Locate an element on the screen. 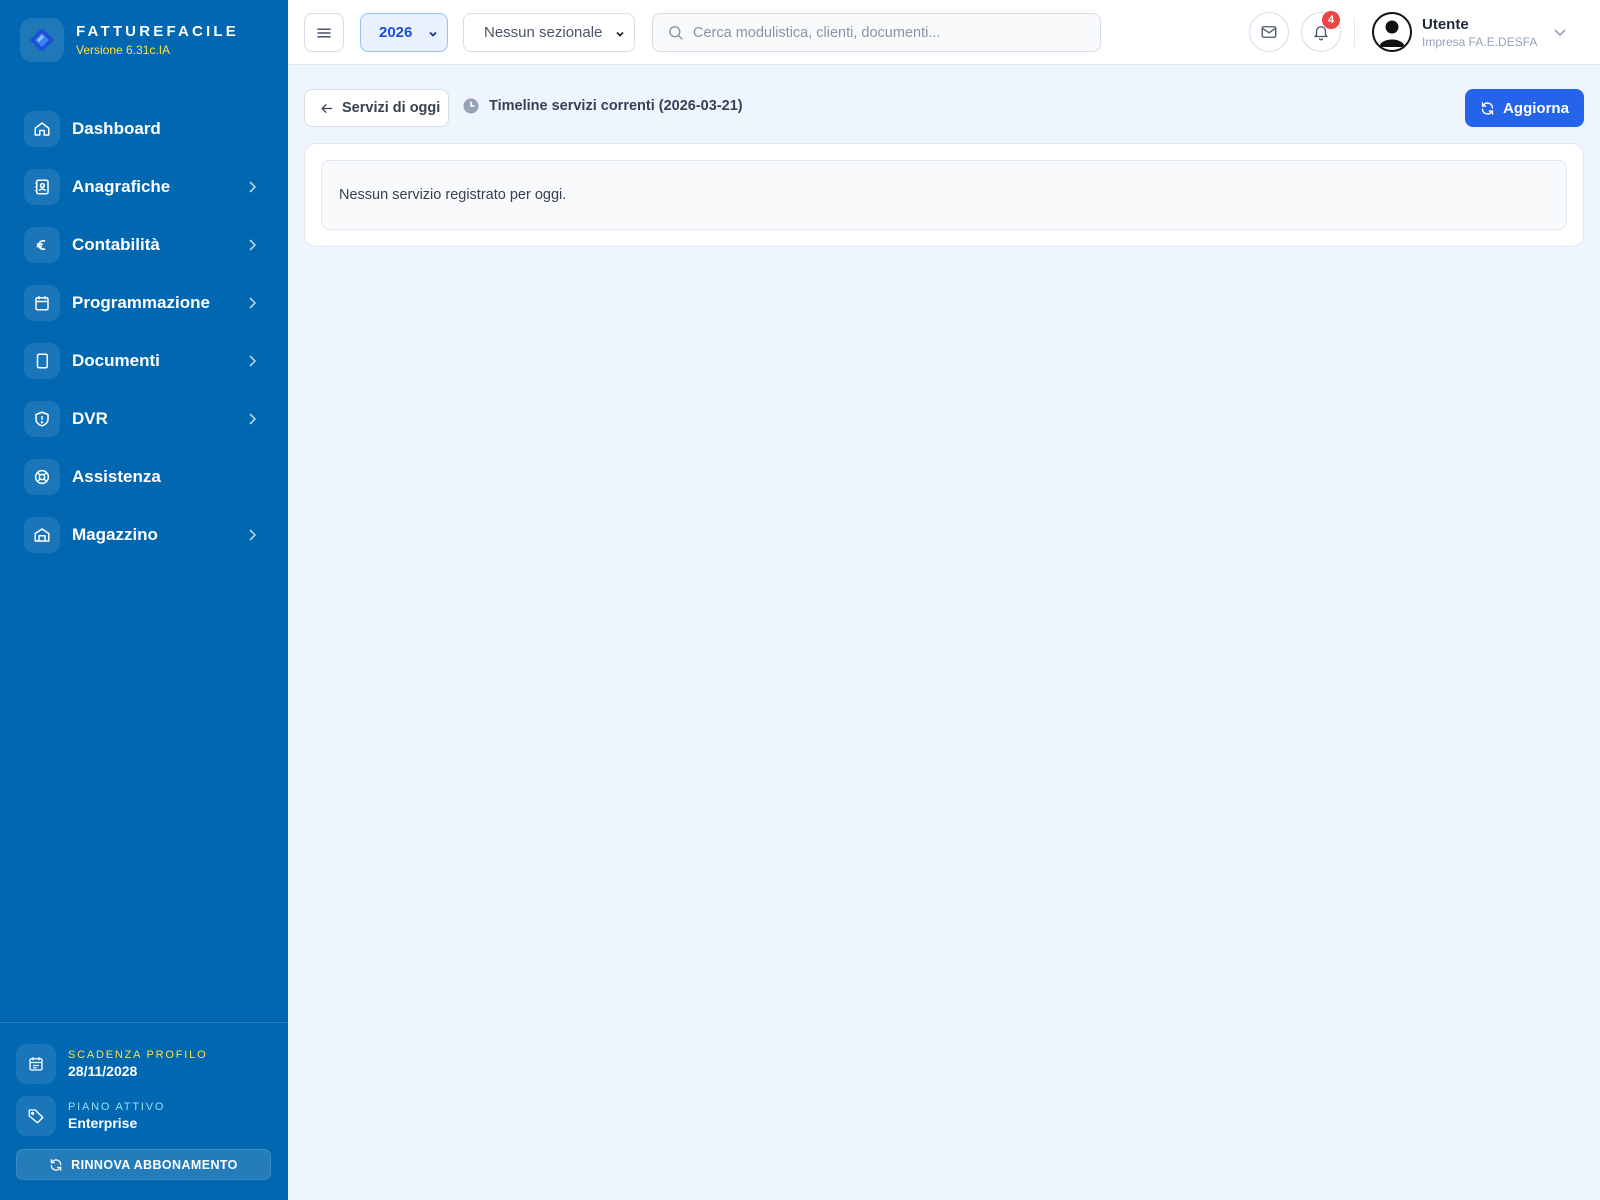 This screenshot has height=1200, width=1600. brand-logo-icon is located at coordinates (42, 40).